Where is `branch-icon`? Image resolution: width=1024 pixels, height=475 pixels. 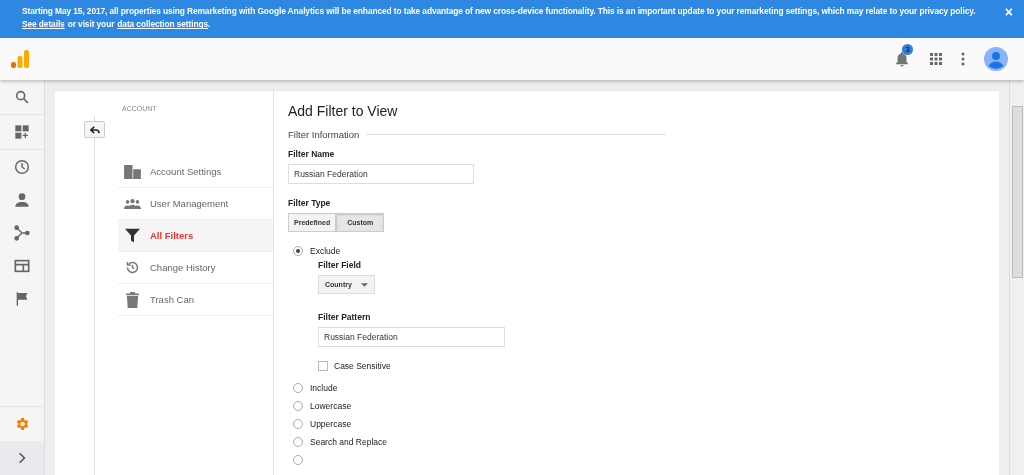 branch-icon is located at coordinates (22, 232).